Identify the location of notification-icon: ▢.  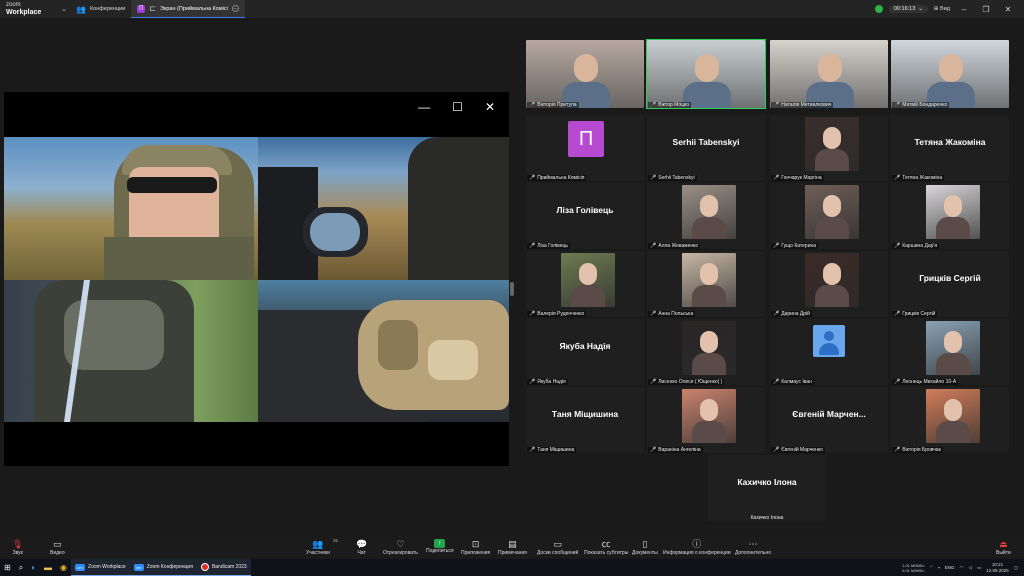
(1016, 568).